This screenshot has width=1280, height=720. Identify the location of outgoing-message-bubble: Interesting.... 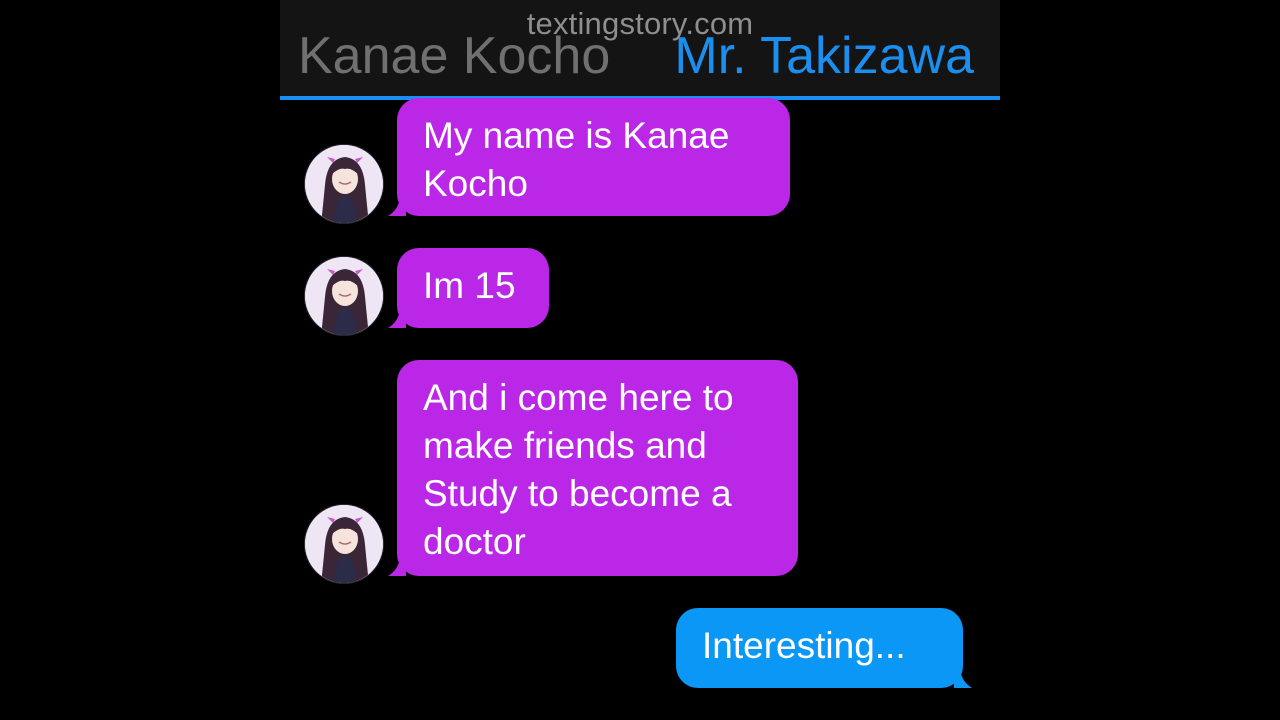
(819, 648).